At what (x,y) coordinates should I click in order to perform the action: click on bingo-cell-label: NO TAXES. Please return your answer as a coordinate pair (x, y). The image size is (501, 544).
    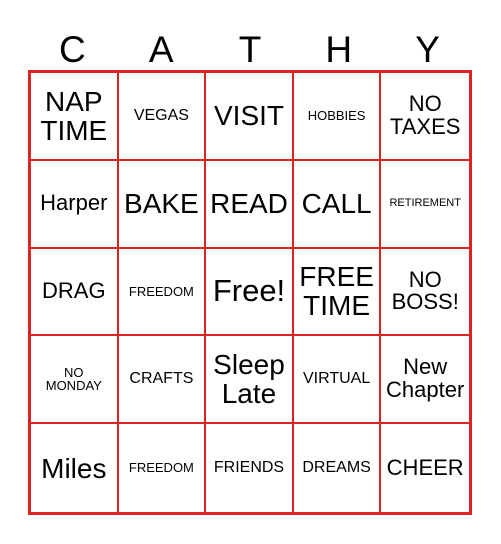
    Looking at the image, I should click on (425, 115).